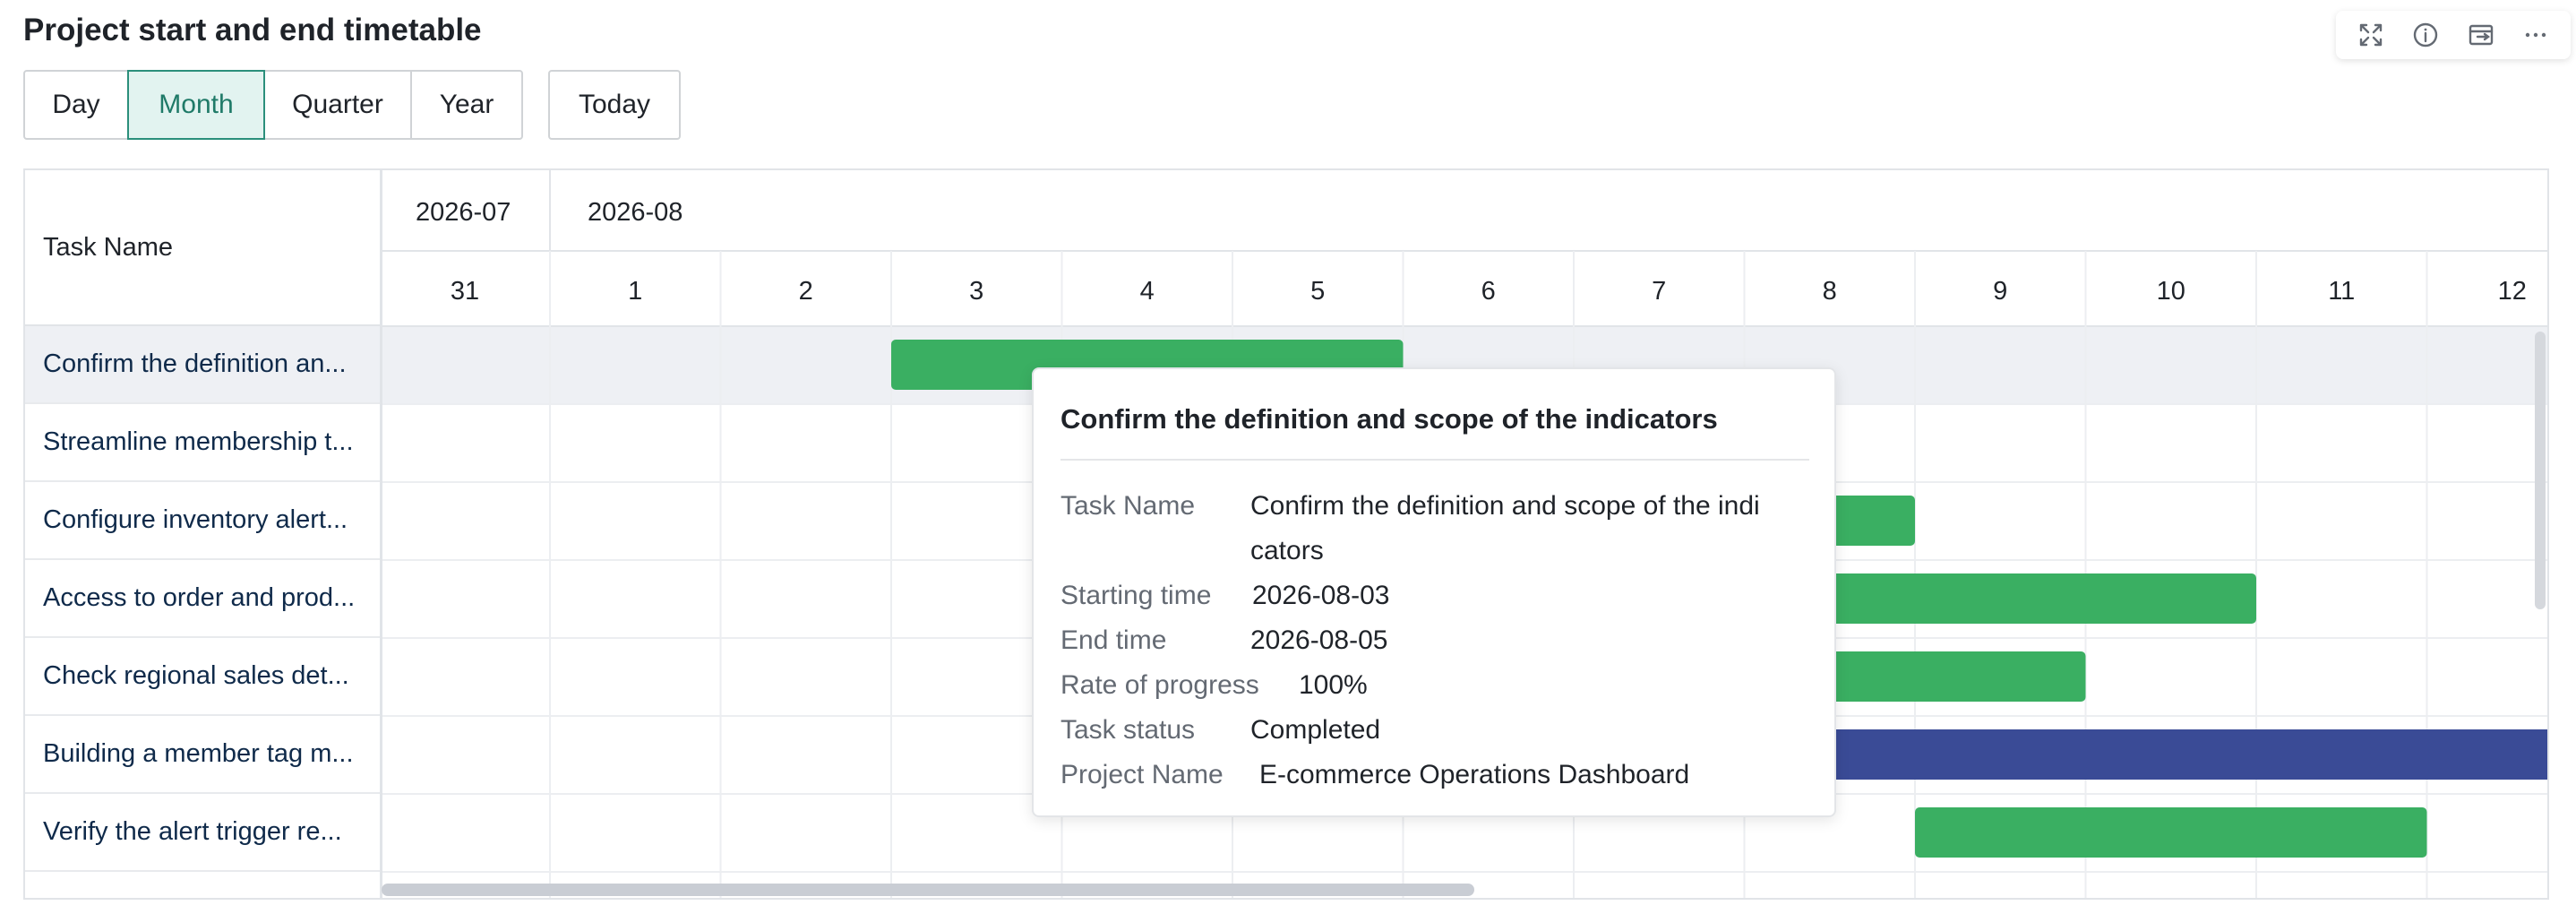 The image size is (2576, 914). What do you see at coordinates (1128, 506) in the screenshot?
I see `tooltip-task-name-label: Task Name` at bounding box center [1128, 506].